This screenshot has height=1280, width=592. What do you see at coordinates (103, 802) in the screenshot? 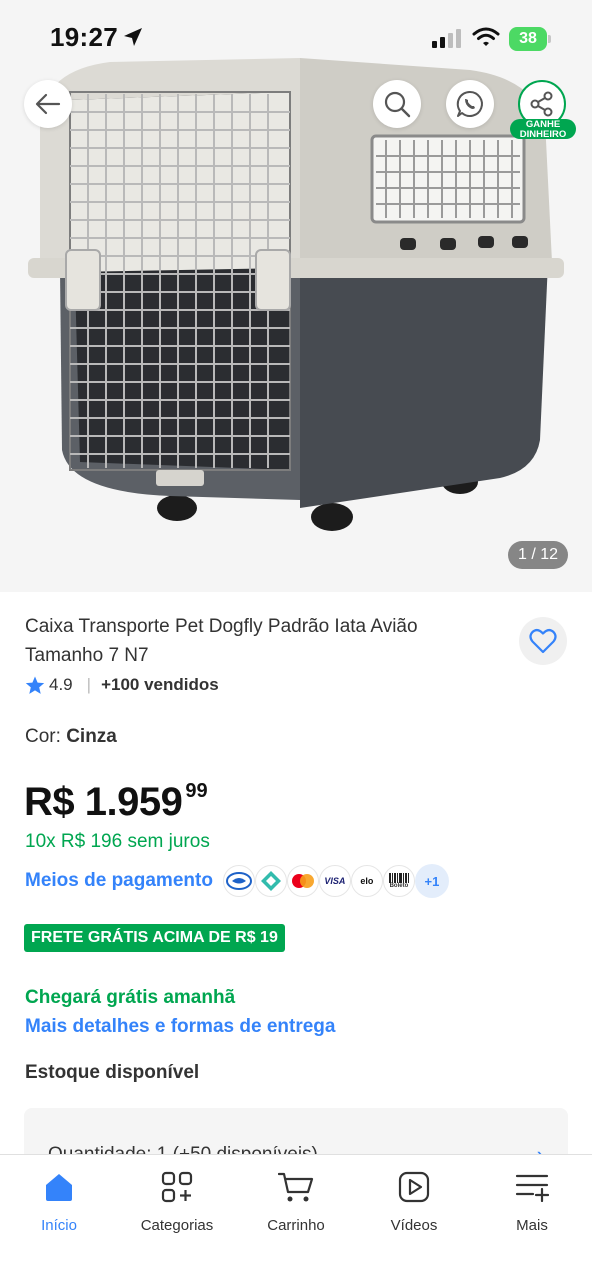
I see `price-main: R$ 1.959` at bounding box center [103, 802].